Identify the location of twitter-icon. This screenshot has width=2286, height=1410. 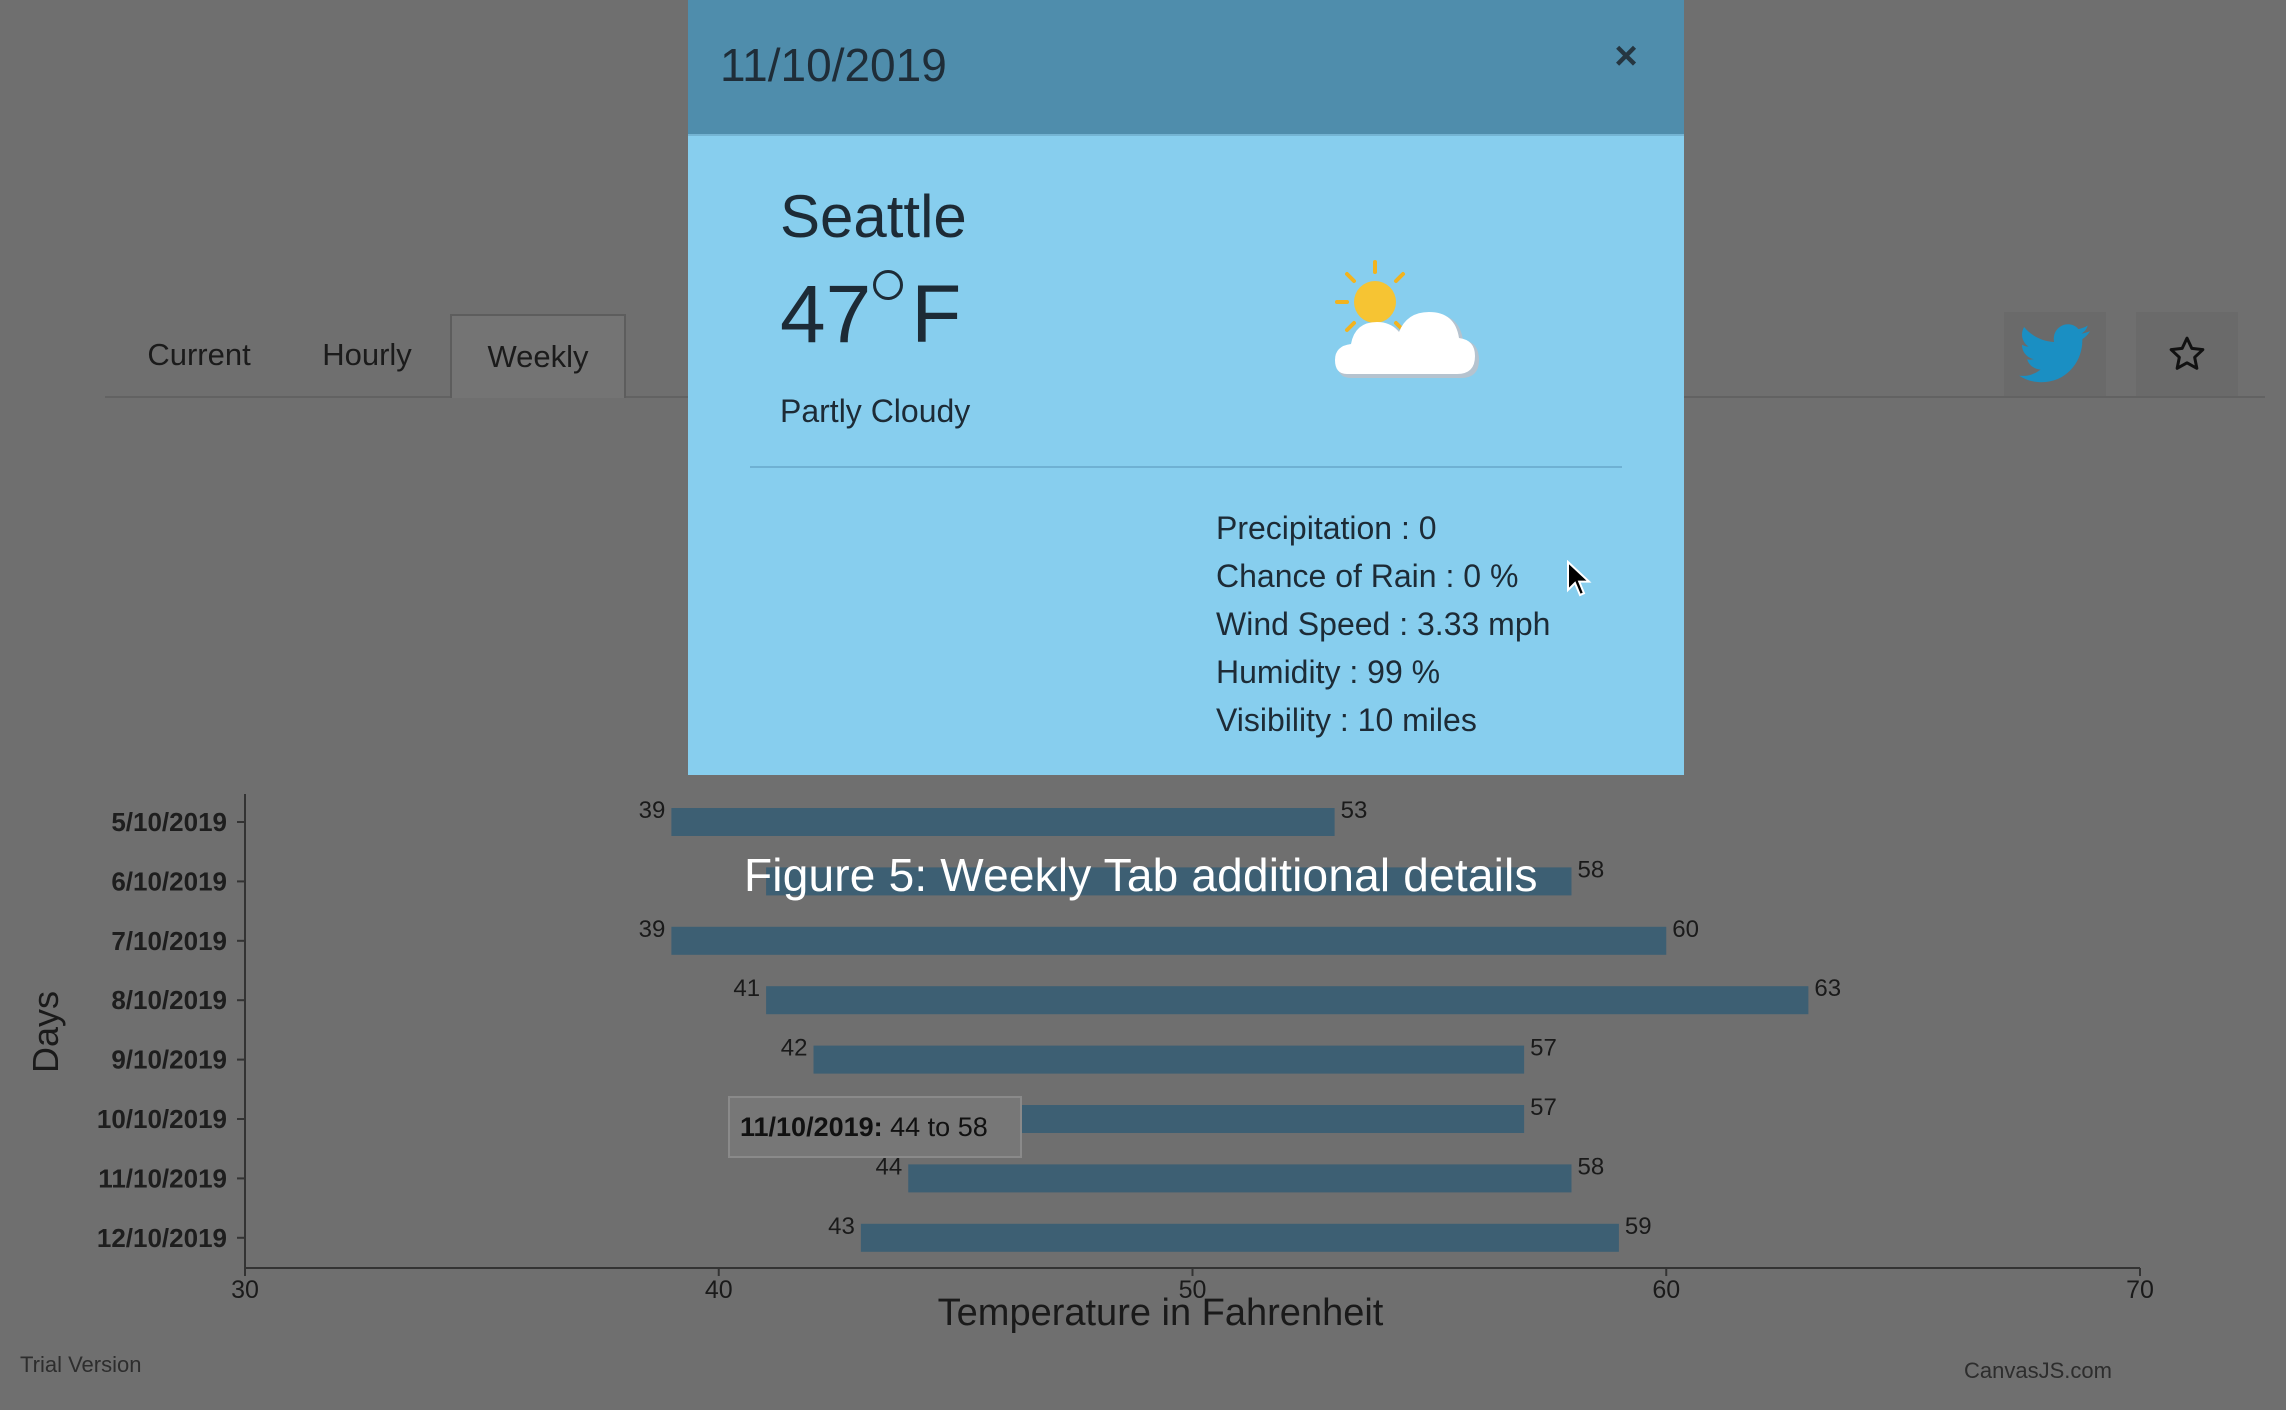
(2054, 353).